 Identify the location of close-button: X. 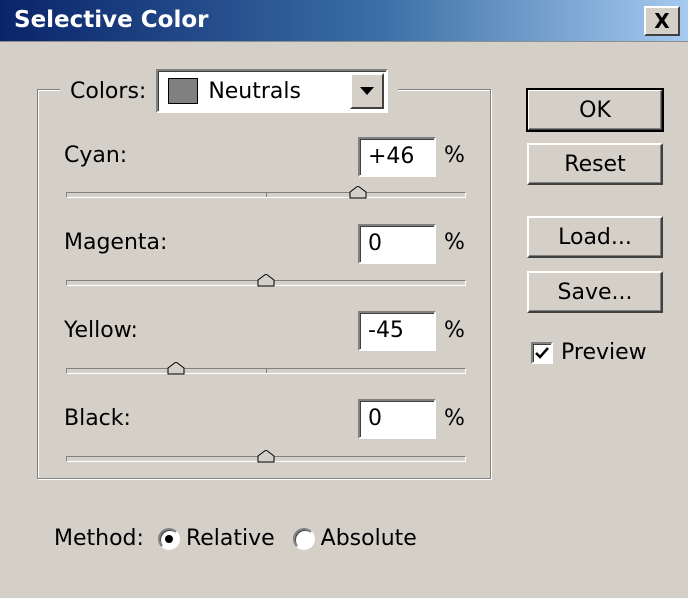
(662, 21).